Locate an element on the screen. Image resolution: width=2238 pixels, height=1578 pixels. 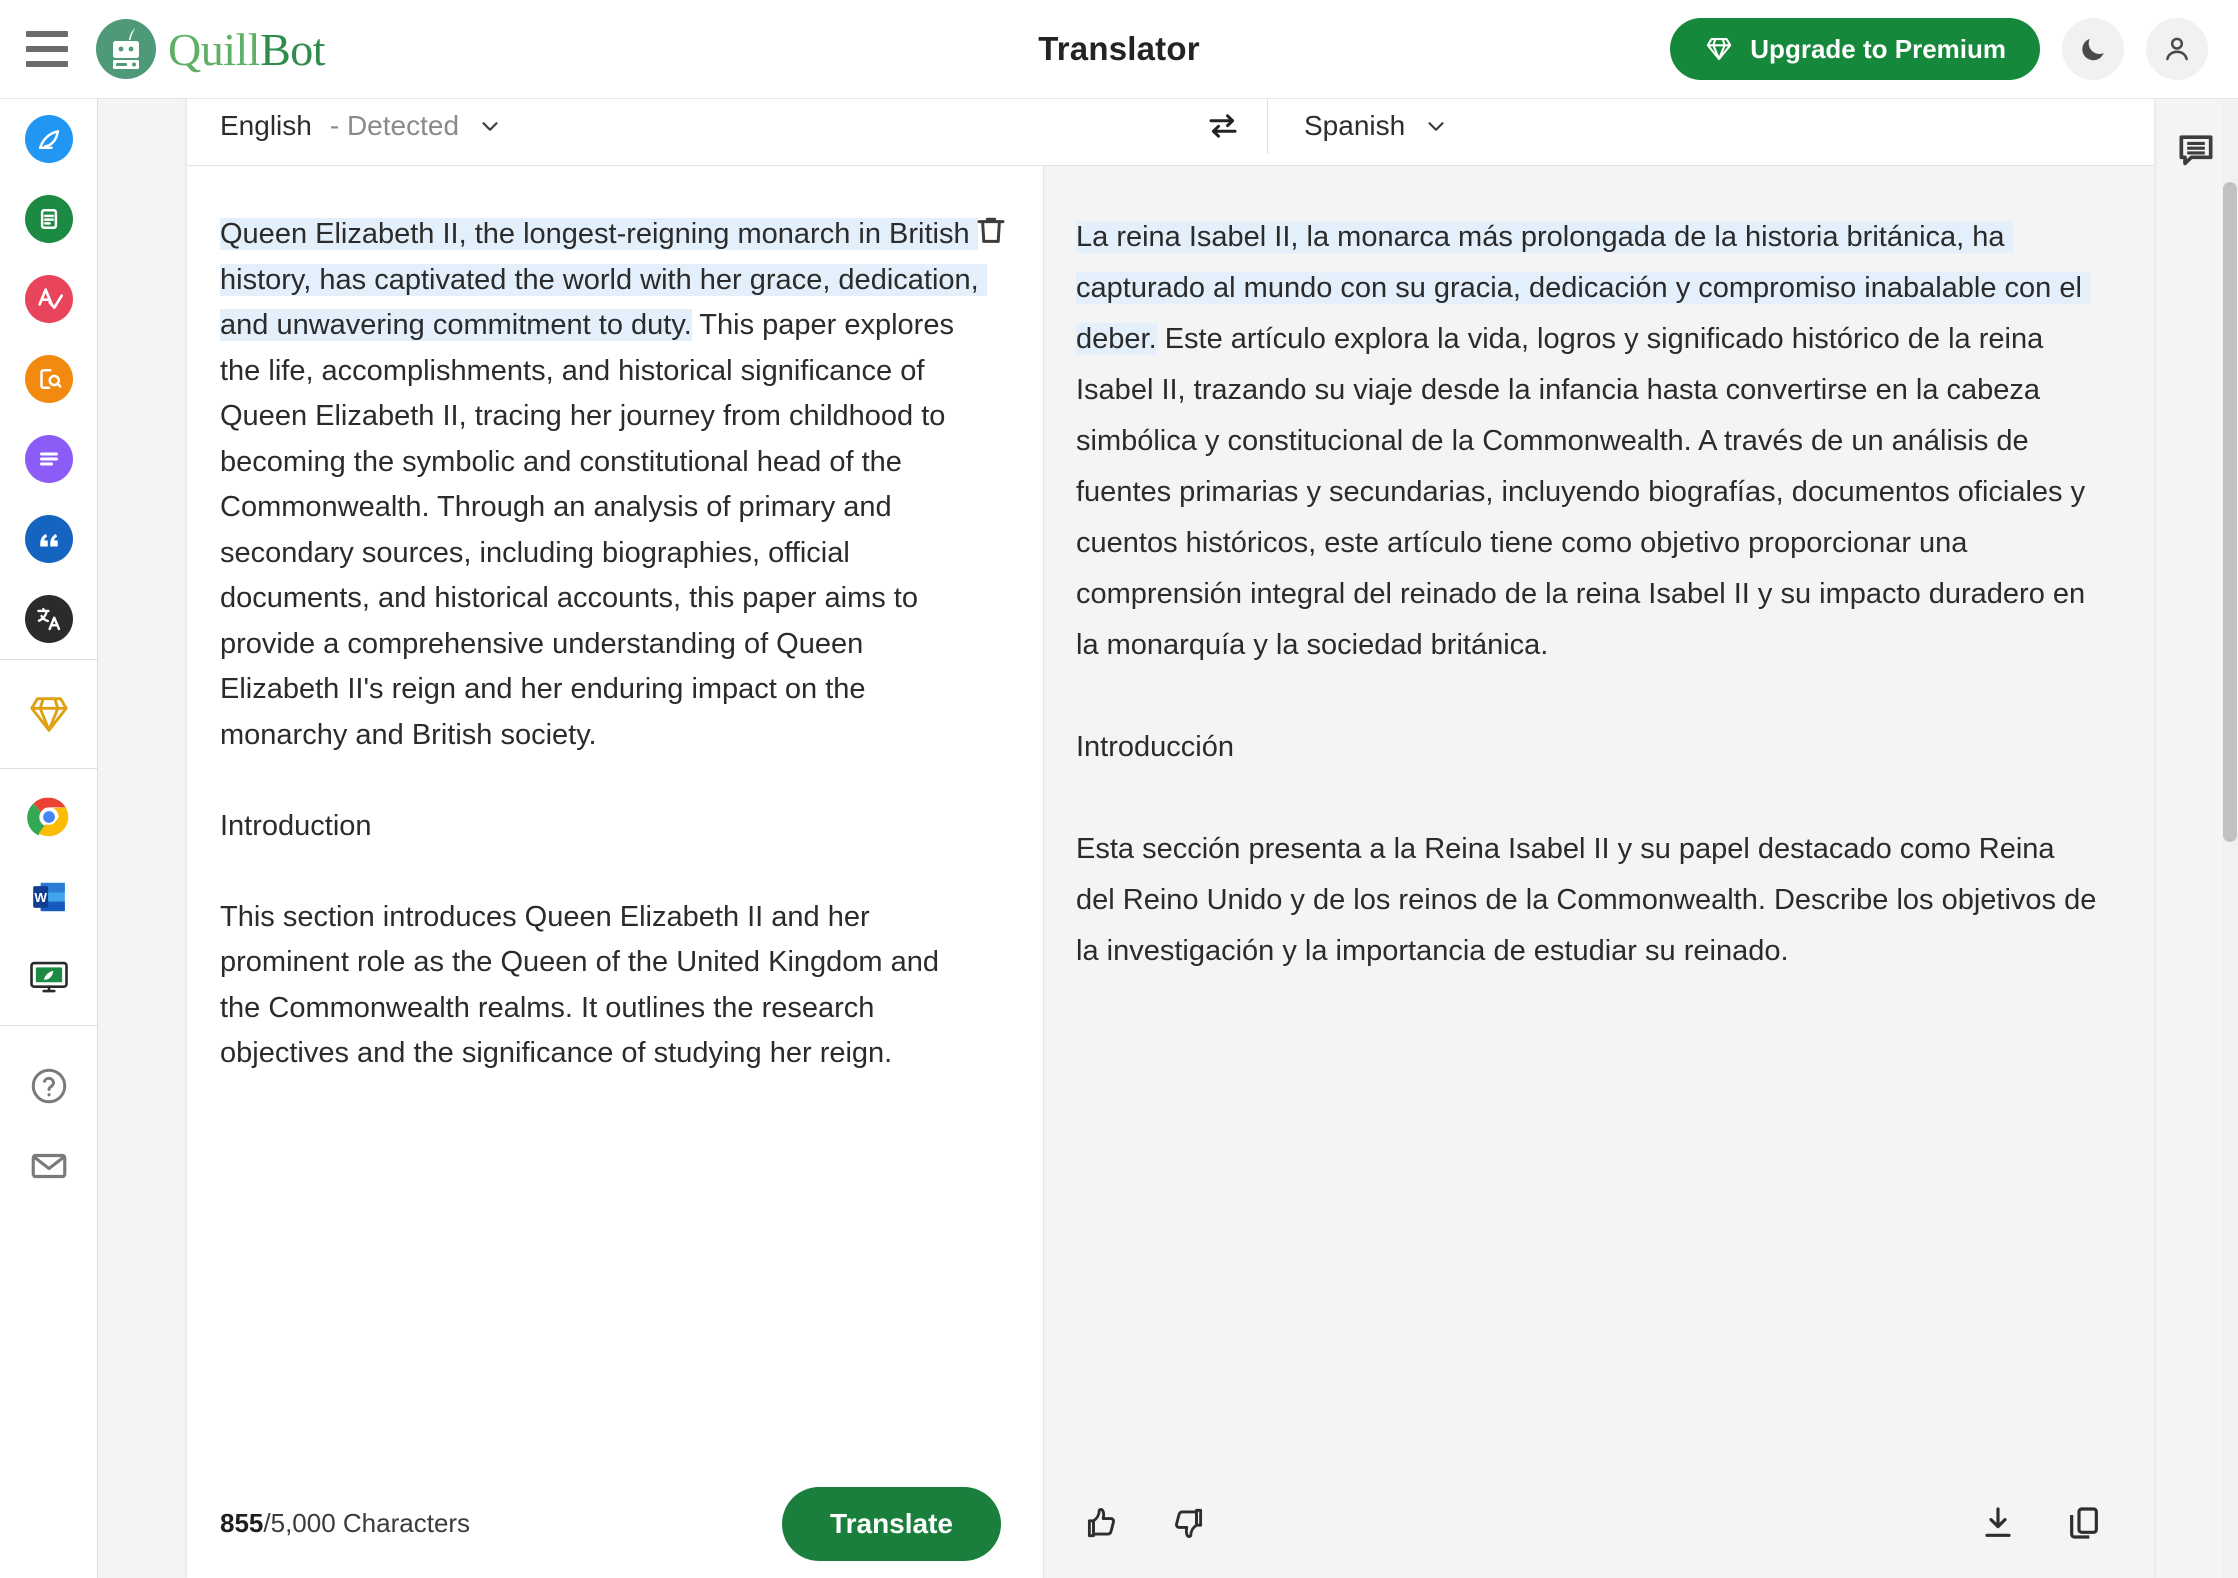
question-circle-icon is located at coordinates (49, 1086).